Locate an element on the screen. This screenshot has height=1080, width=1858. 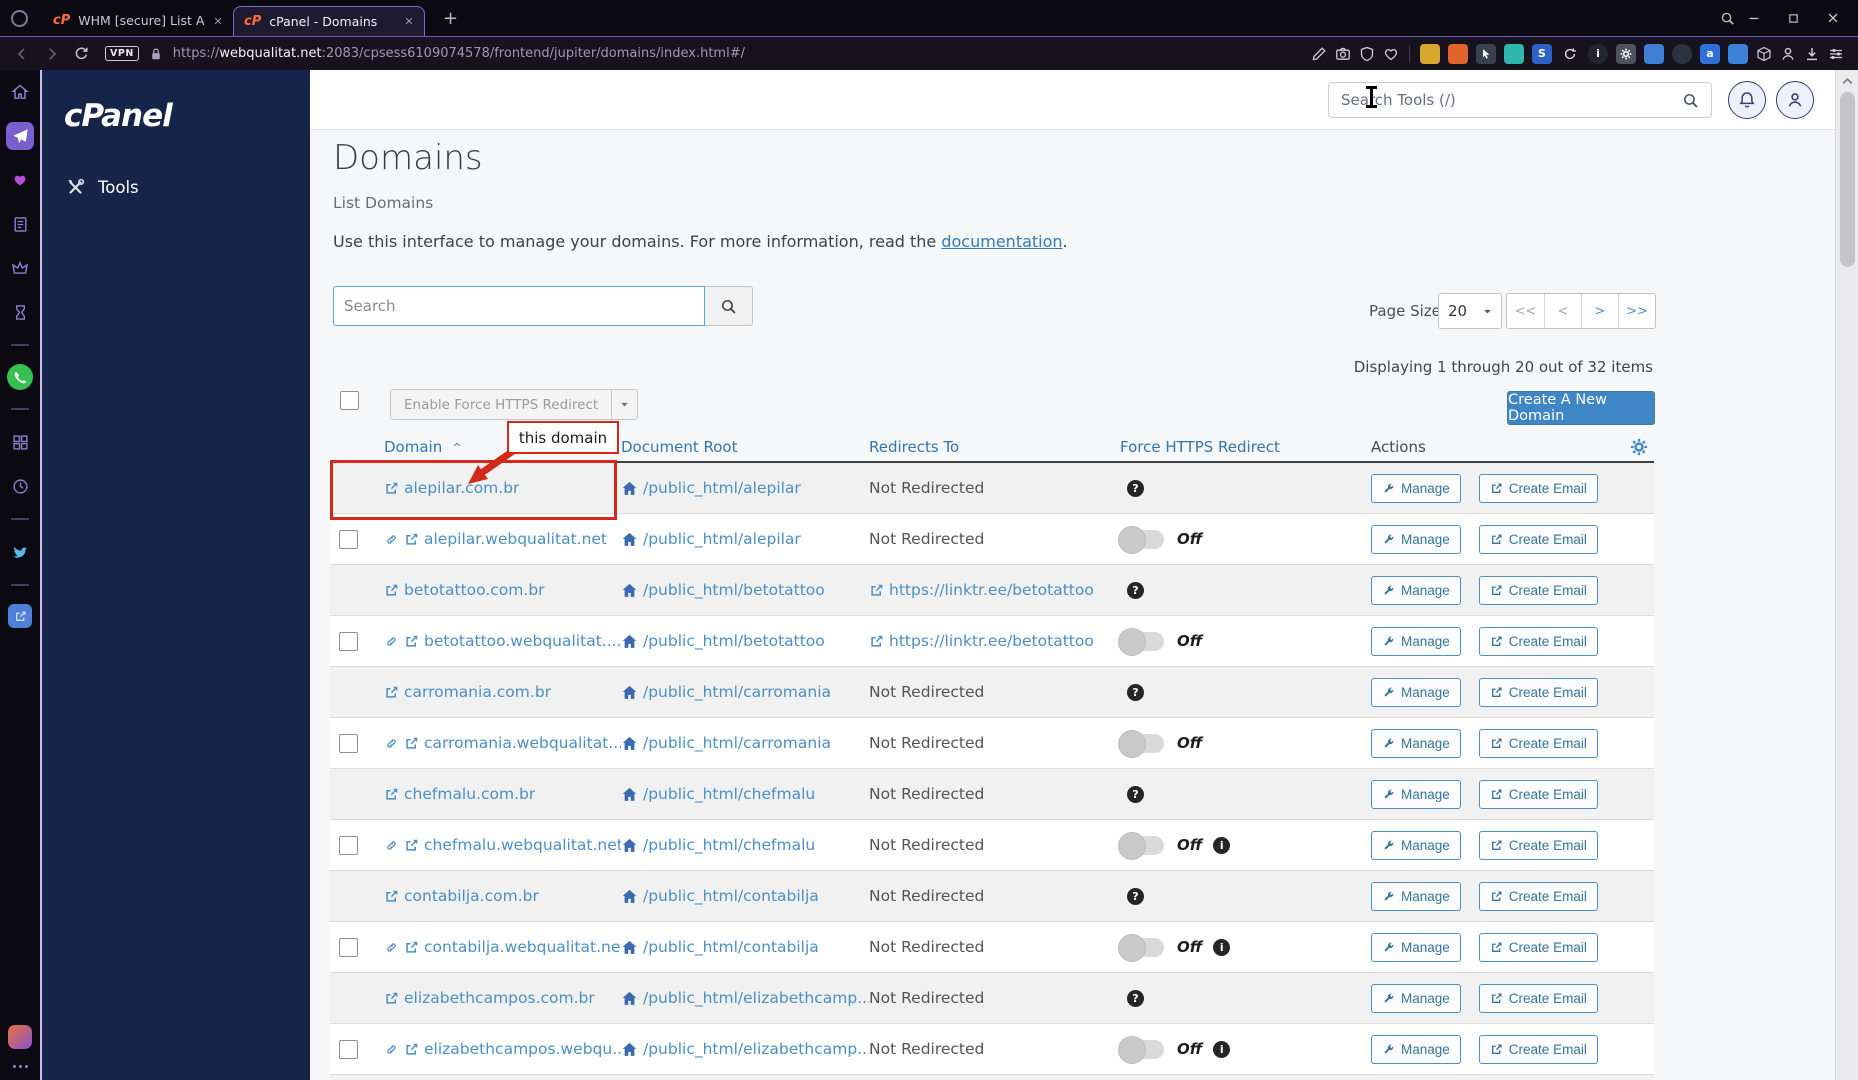
first-page-button: << is located at coordinates (1525, 311).